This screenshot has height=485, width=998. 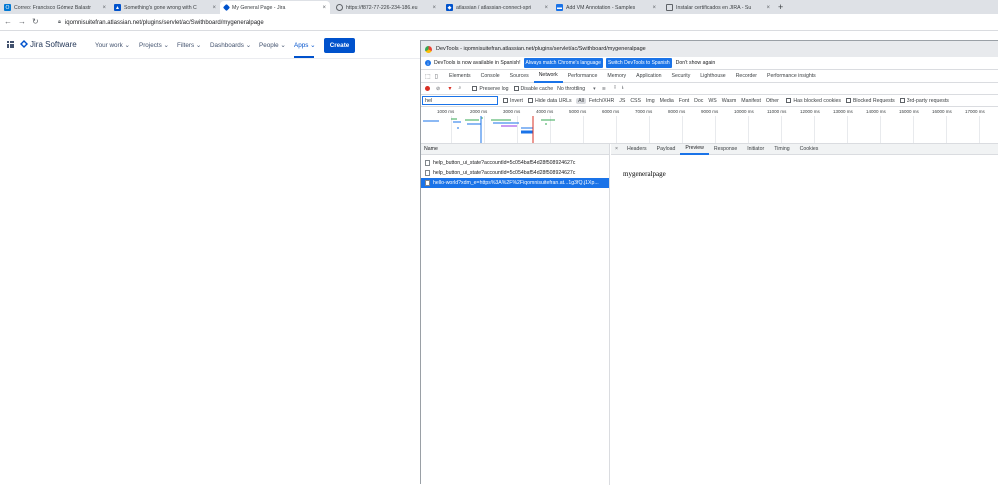 I want to click on filter-type-img: Img, so click(x=650, y=101).